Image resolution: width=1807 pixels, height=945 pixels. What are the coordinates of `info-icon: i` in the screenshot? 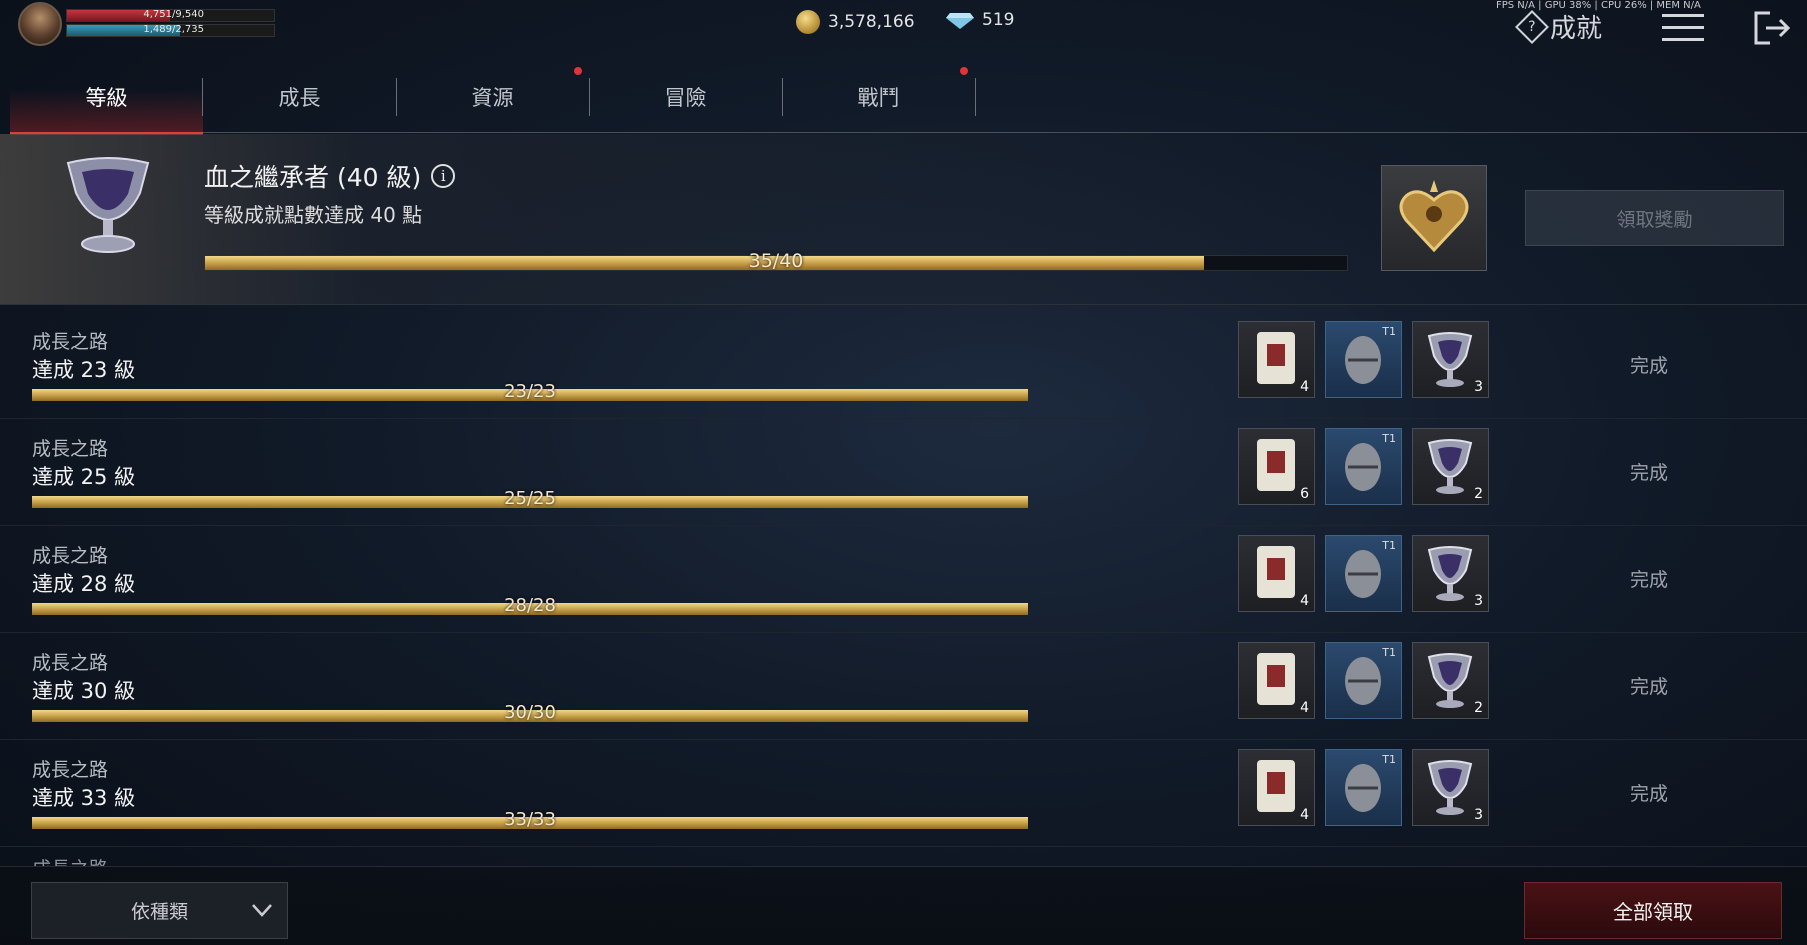 It's located at (443, 176).